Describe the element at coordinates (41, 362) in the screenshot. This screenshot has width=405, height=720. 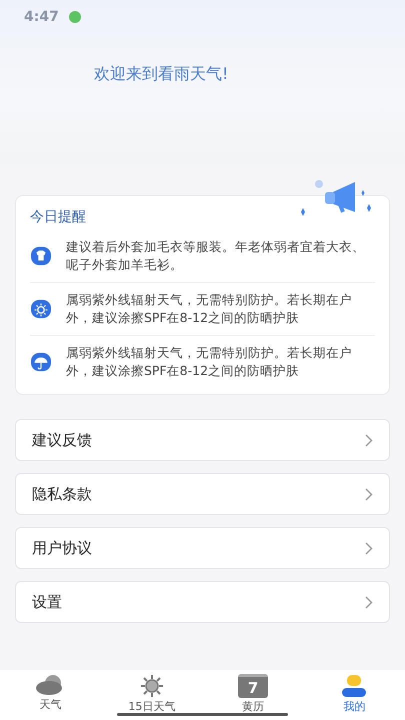
I see `umbrella-icon` at that location.